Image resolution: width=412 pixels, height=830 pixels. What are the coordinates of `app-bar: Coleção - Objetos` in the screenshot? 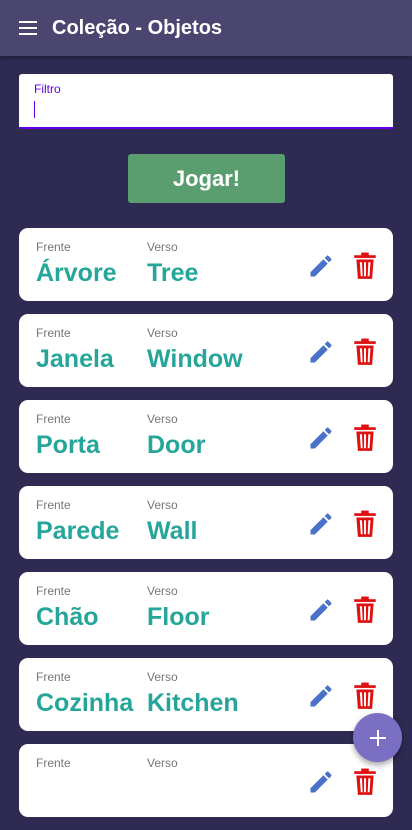 It's located at (206, 28).